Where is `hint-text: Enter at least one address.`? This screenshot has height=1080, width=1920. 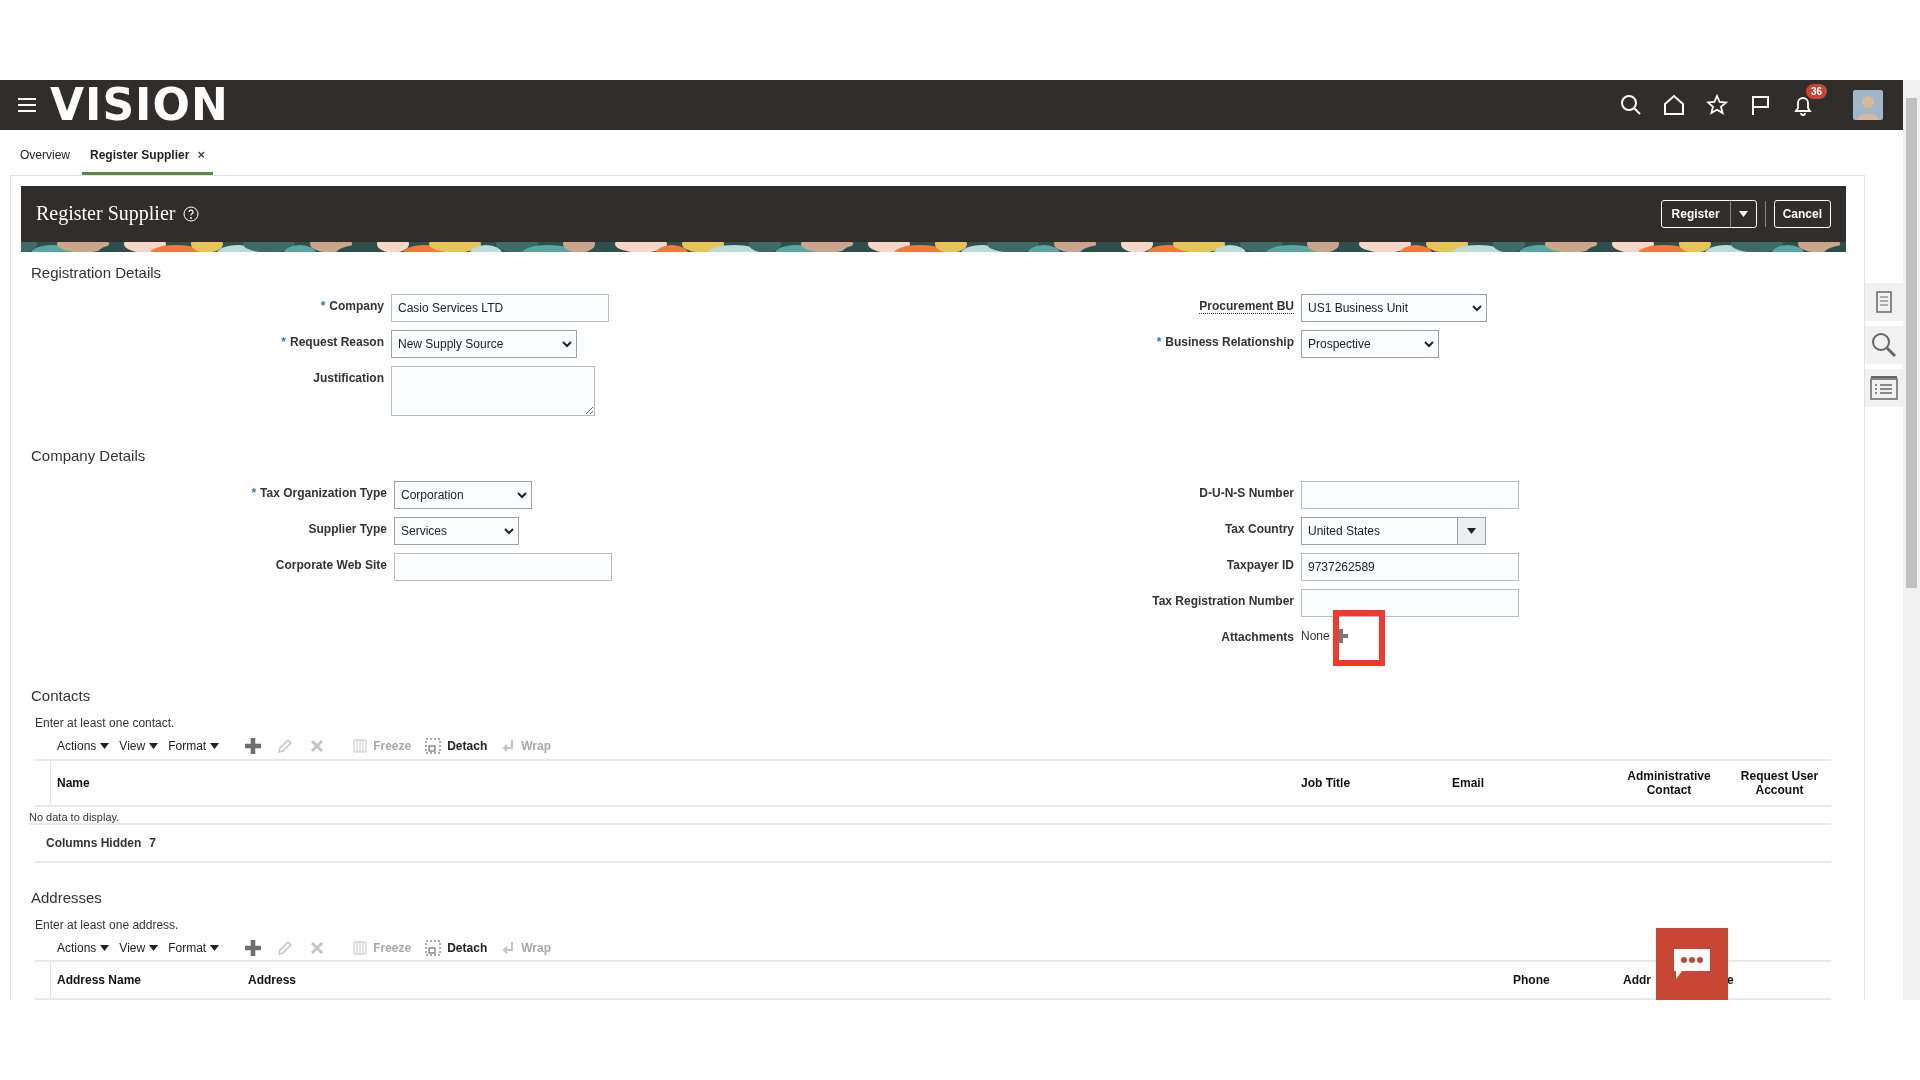 hint-text: Enter at least one address. is located at coordinates (107, 925).